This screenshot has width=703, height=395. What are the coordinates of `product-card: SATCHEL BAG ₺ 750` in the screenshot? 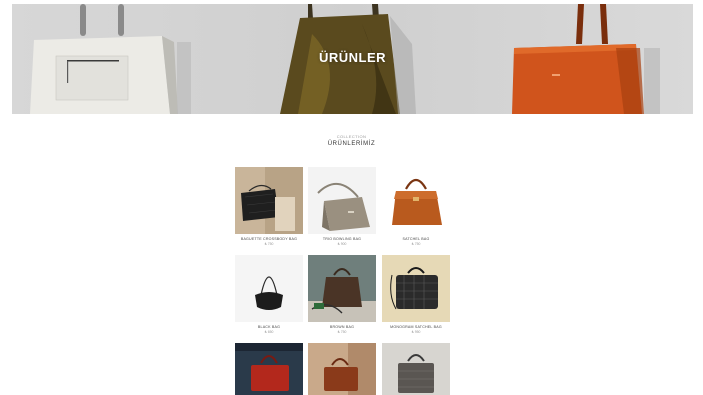 It's located at (416, 206).